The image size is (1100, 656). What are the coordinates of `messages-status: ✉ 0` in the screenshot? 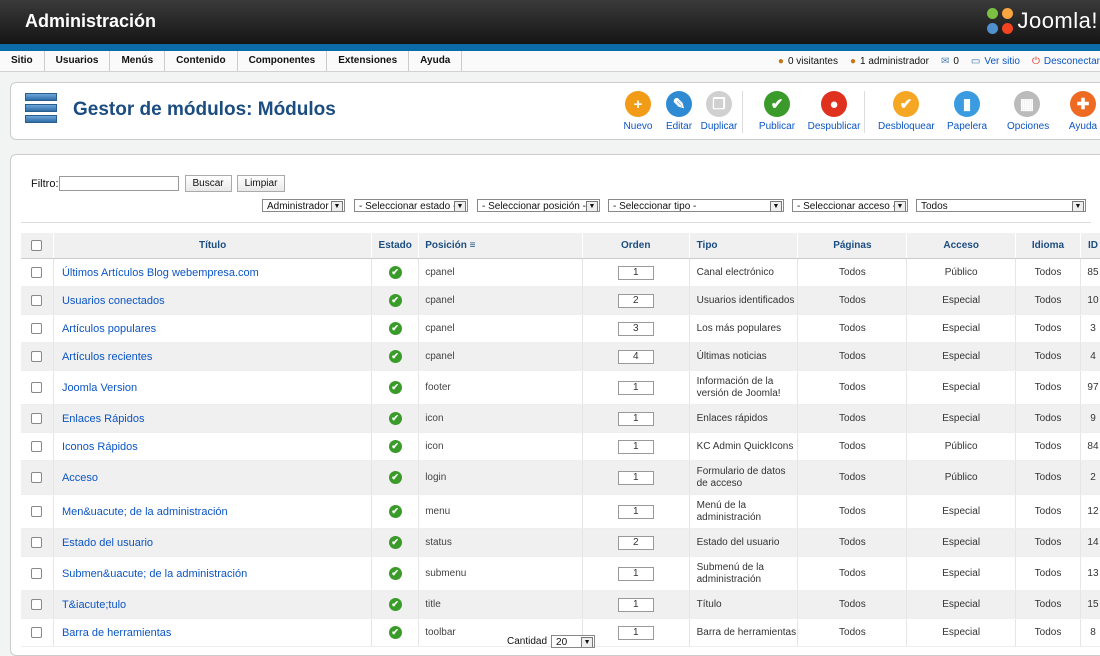 It's located at (950, 61).